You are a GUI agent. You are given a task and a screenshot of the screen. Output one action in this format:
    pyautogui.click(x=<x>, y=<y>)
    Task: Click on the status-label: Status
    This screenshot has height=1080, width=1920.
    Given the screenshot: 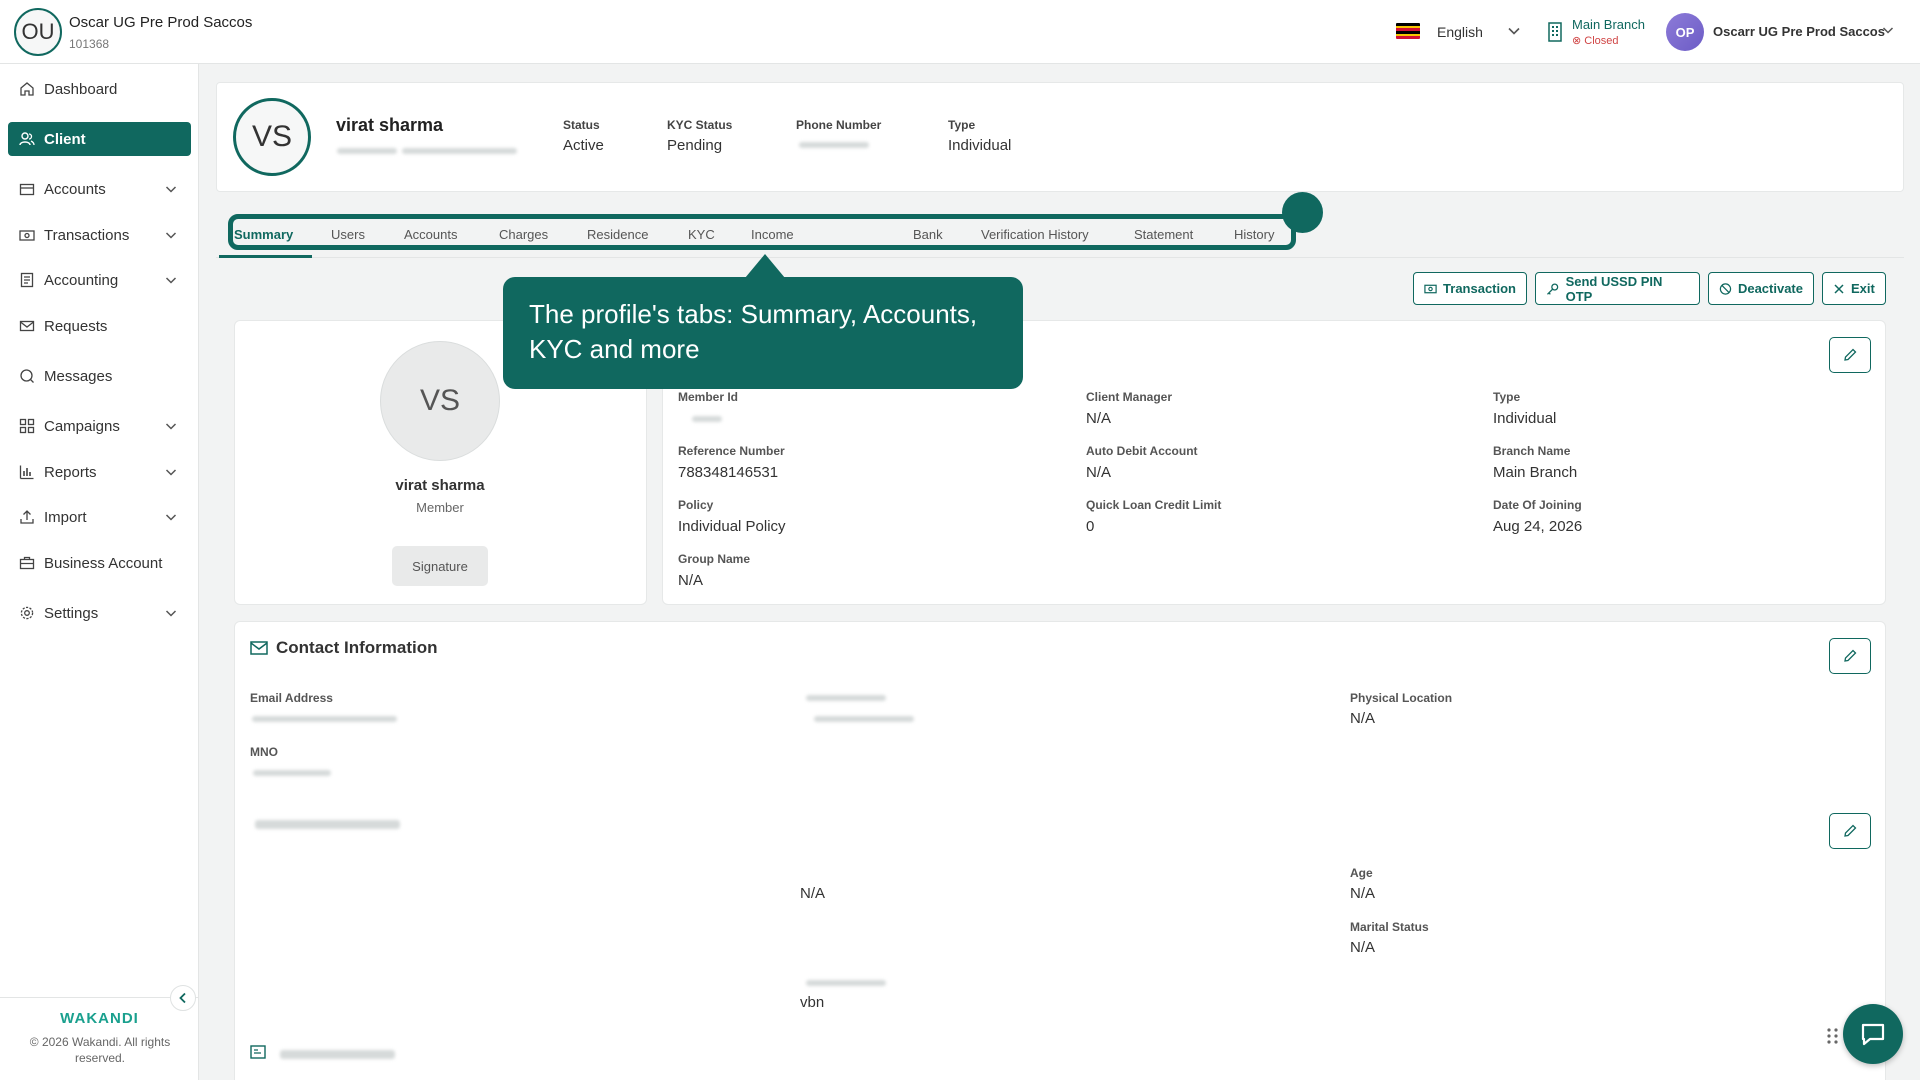 What is the action you would take?
    pyautogui.click(x=581, y=125)
    